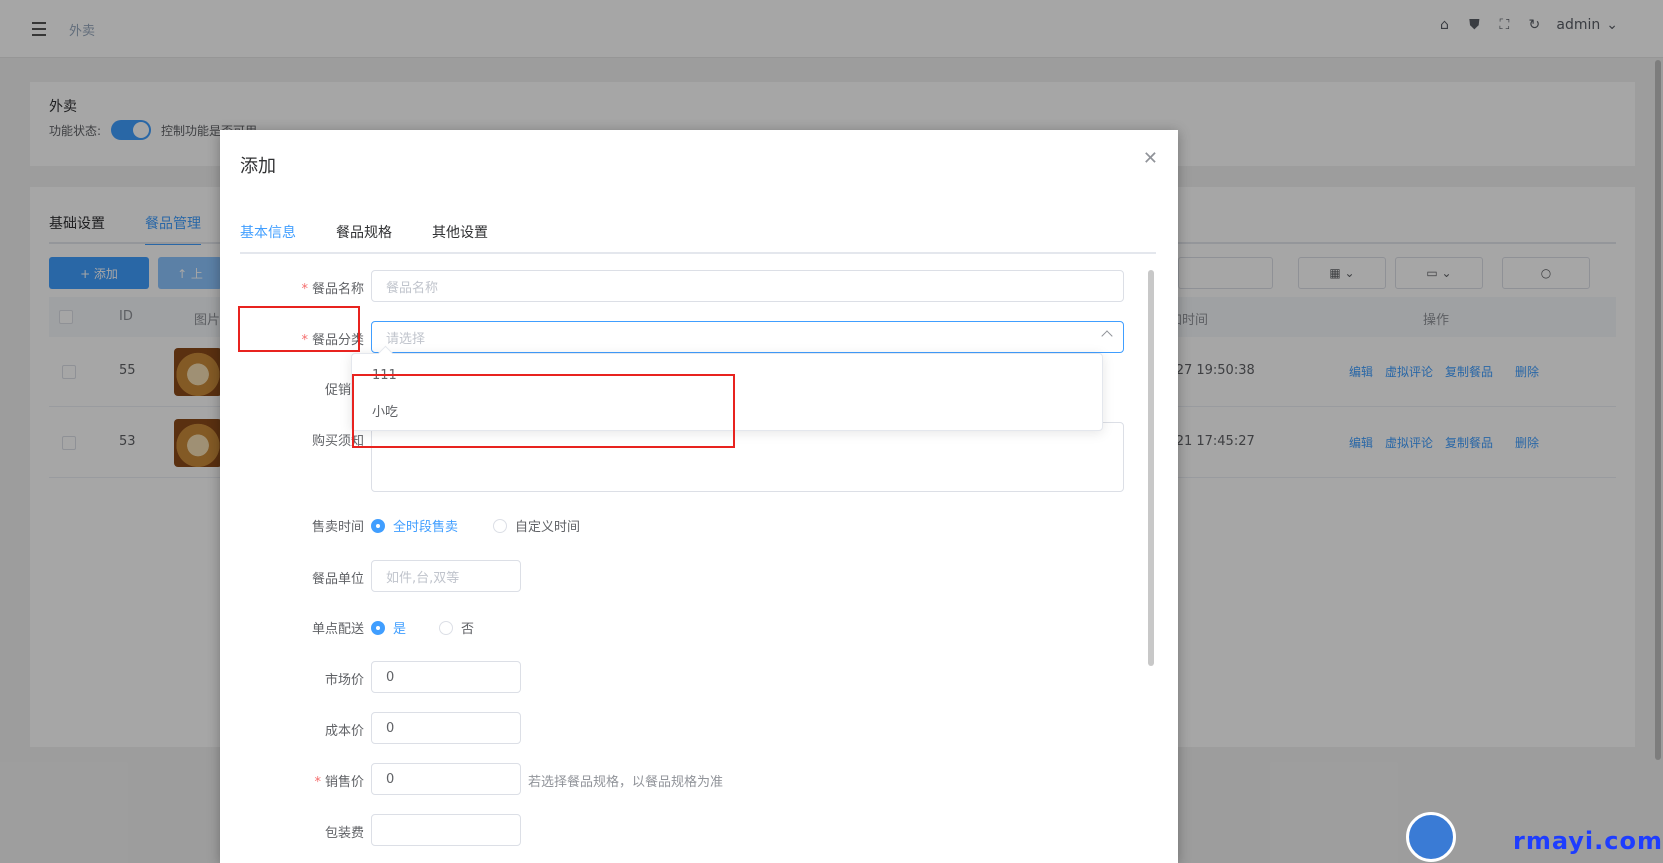 The width and height of the screenshot is (1663, 863). I want to click on unit-label: 餐品单位, so click(337, 579).